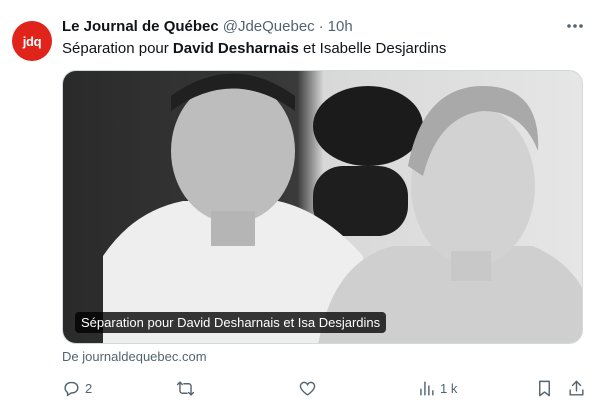 This screenshot has height=415, width=600. I want to click on card-source-link: De journaldequebec.com, so click(134, 356).